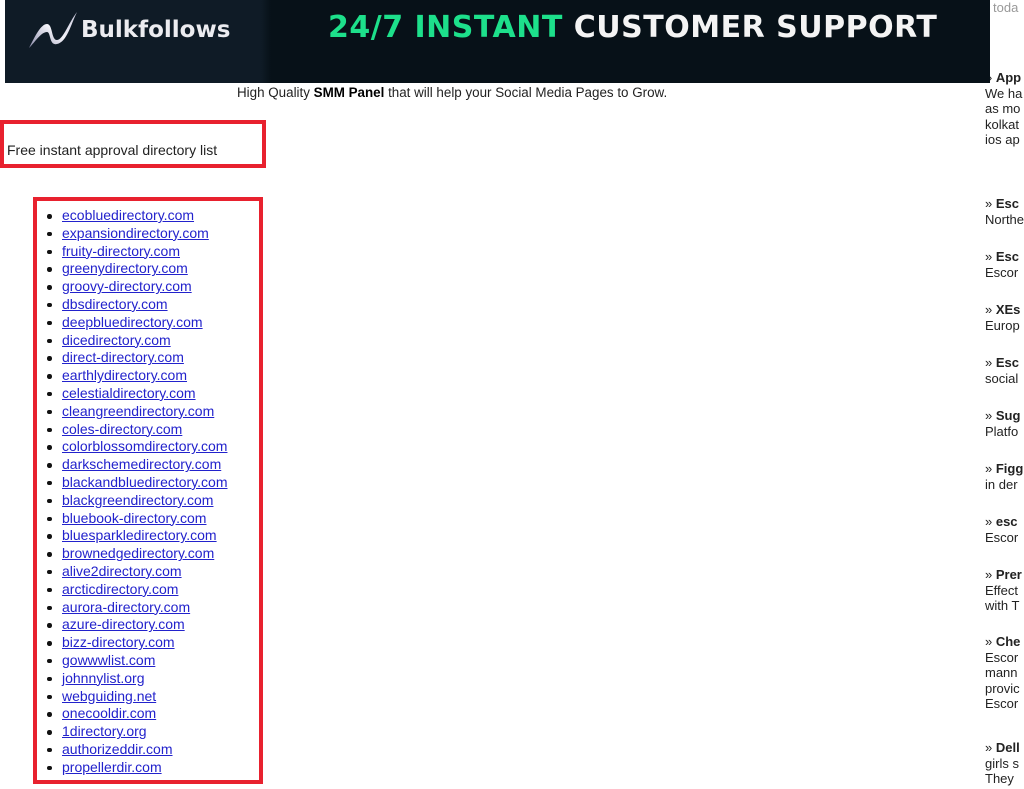 The image size is (1024, 789). I want to click on directory-link: cleangreendirectory.com, so click(138, 411).